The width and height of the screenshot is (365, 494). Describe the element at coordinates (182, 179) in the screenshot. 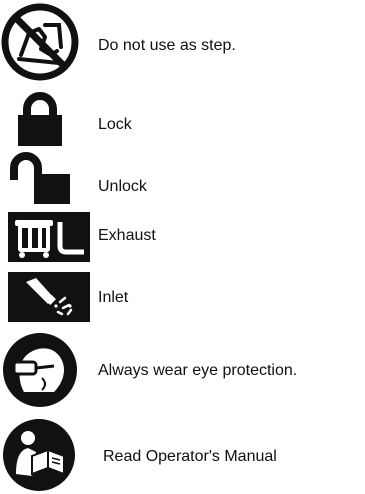

I see `legend-item-unlock: Unlock` at that location.